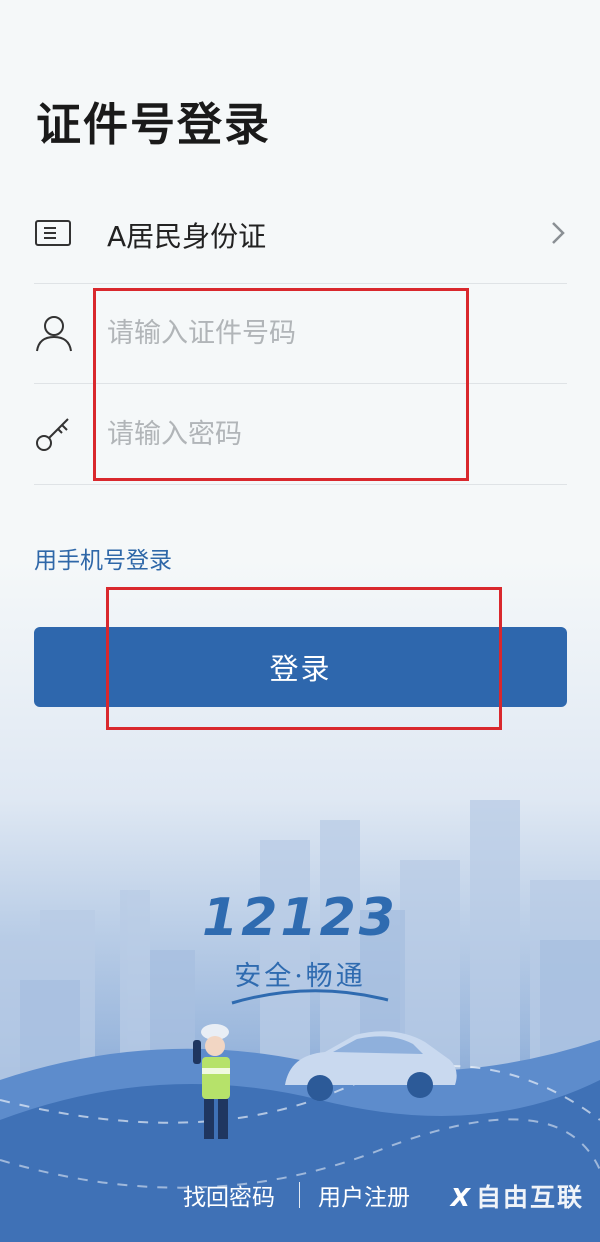 Image resolution: width=600 pixels, height=1242 pixels. I want to click on page-title: 证件号登录, so click(154, 124).